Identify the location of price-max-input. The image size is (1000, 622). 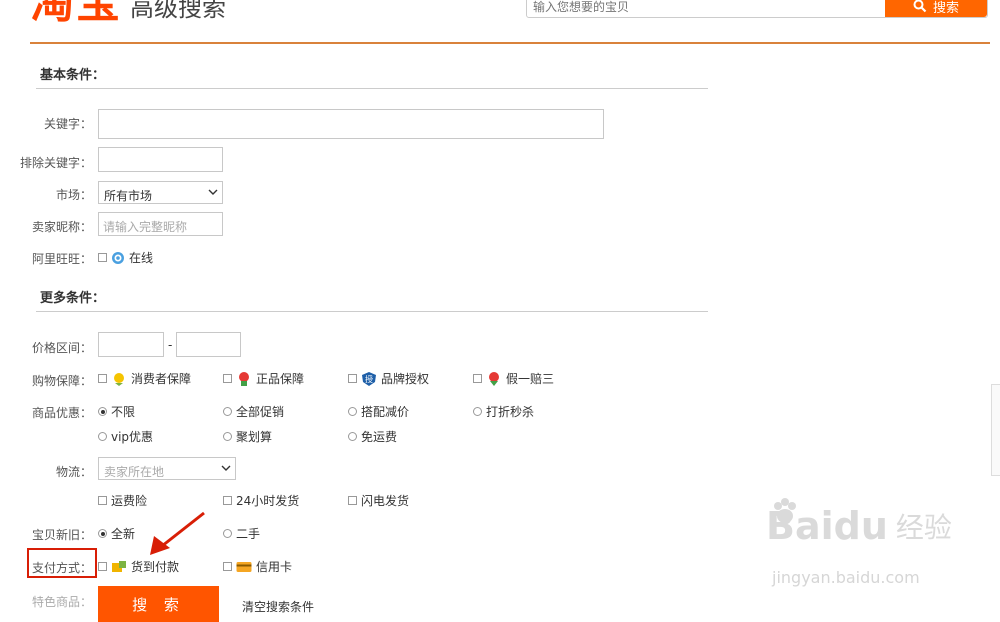
(208, 344).